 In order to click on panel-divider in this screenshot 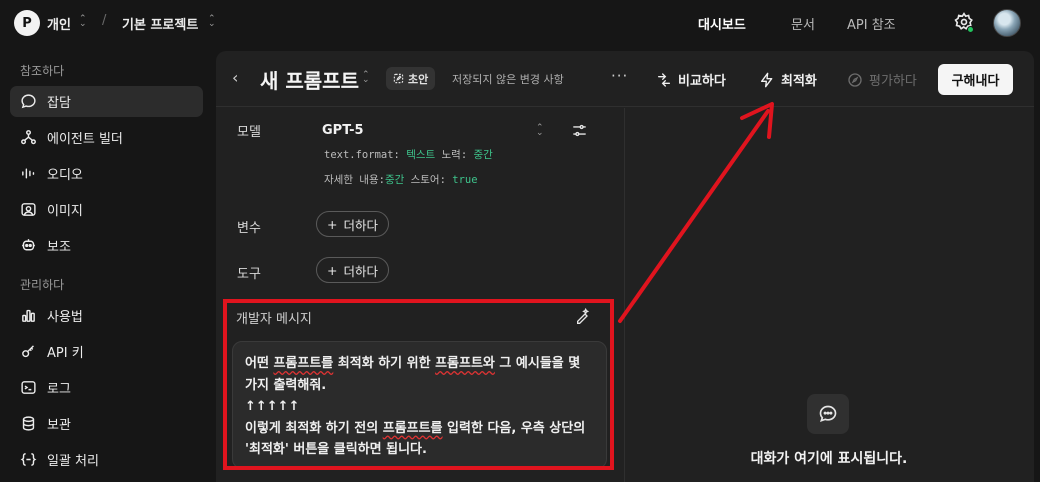, I will do `click(624, 295)`.